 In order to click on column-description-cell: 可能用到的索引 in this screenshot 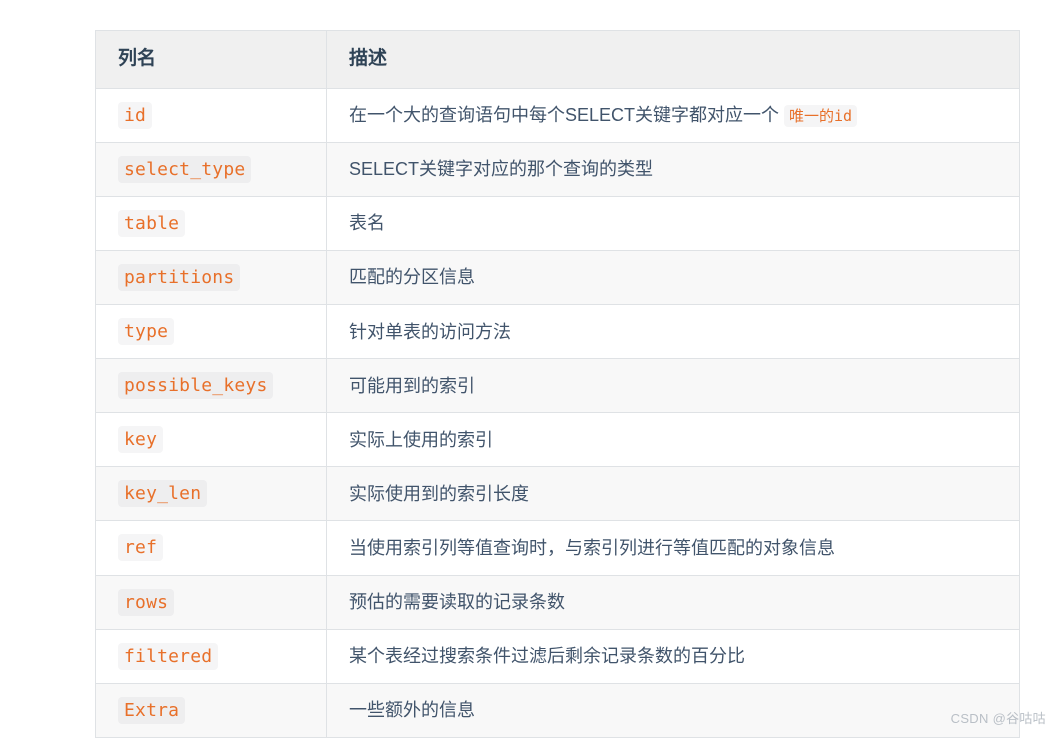, I will do `click(673, 386)`.